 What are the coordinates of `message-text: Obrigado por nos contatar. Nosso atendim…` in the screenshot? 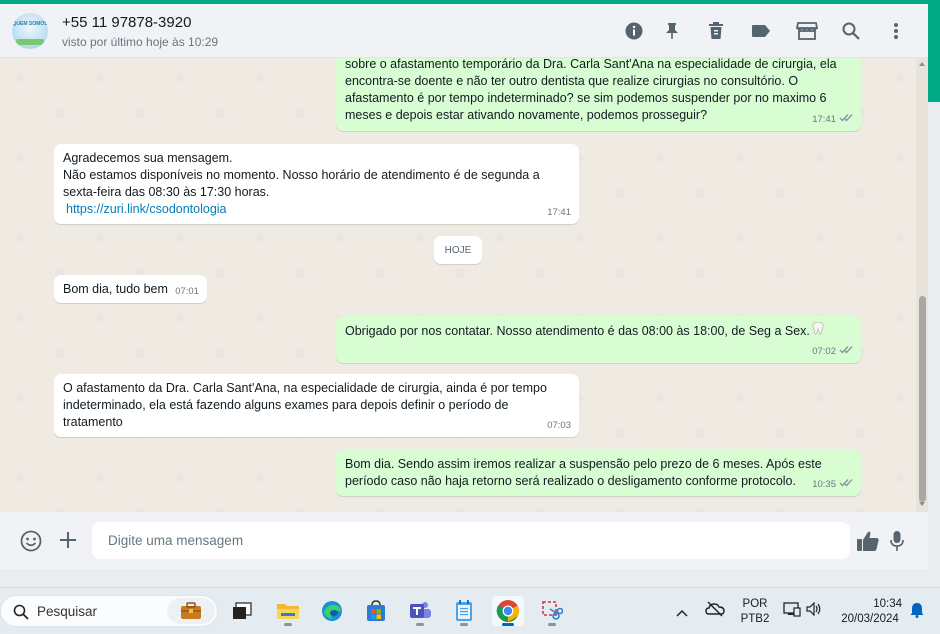 It's located at (577, 330).